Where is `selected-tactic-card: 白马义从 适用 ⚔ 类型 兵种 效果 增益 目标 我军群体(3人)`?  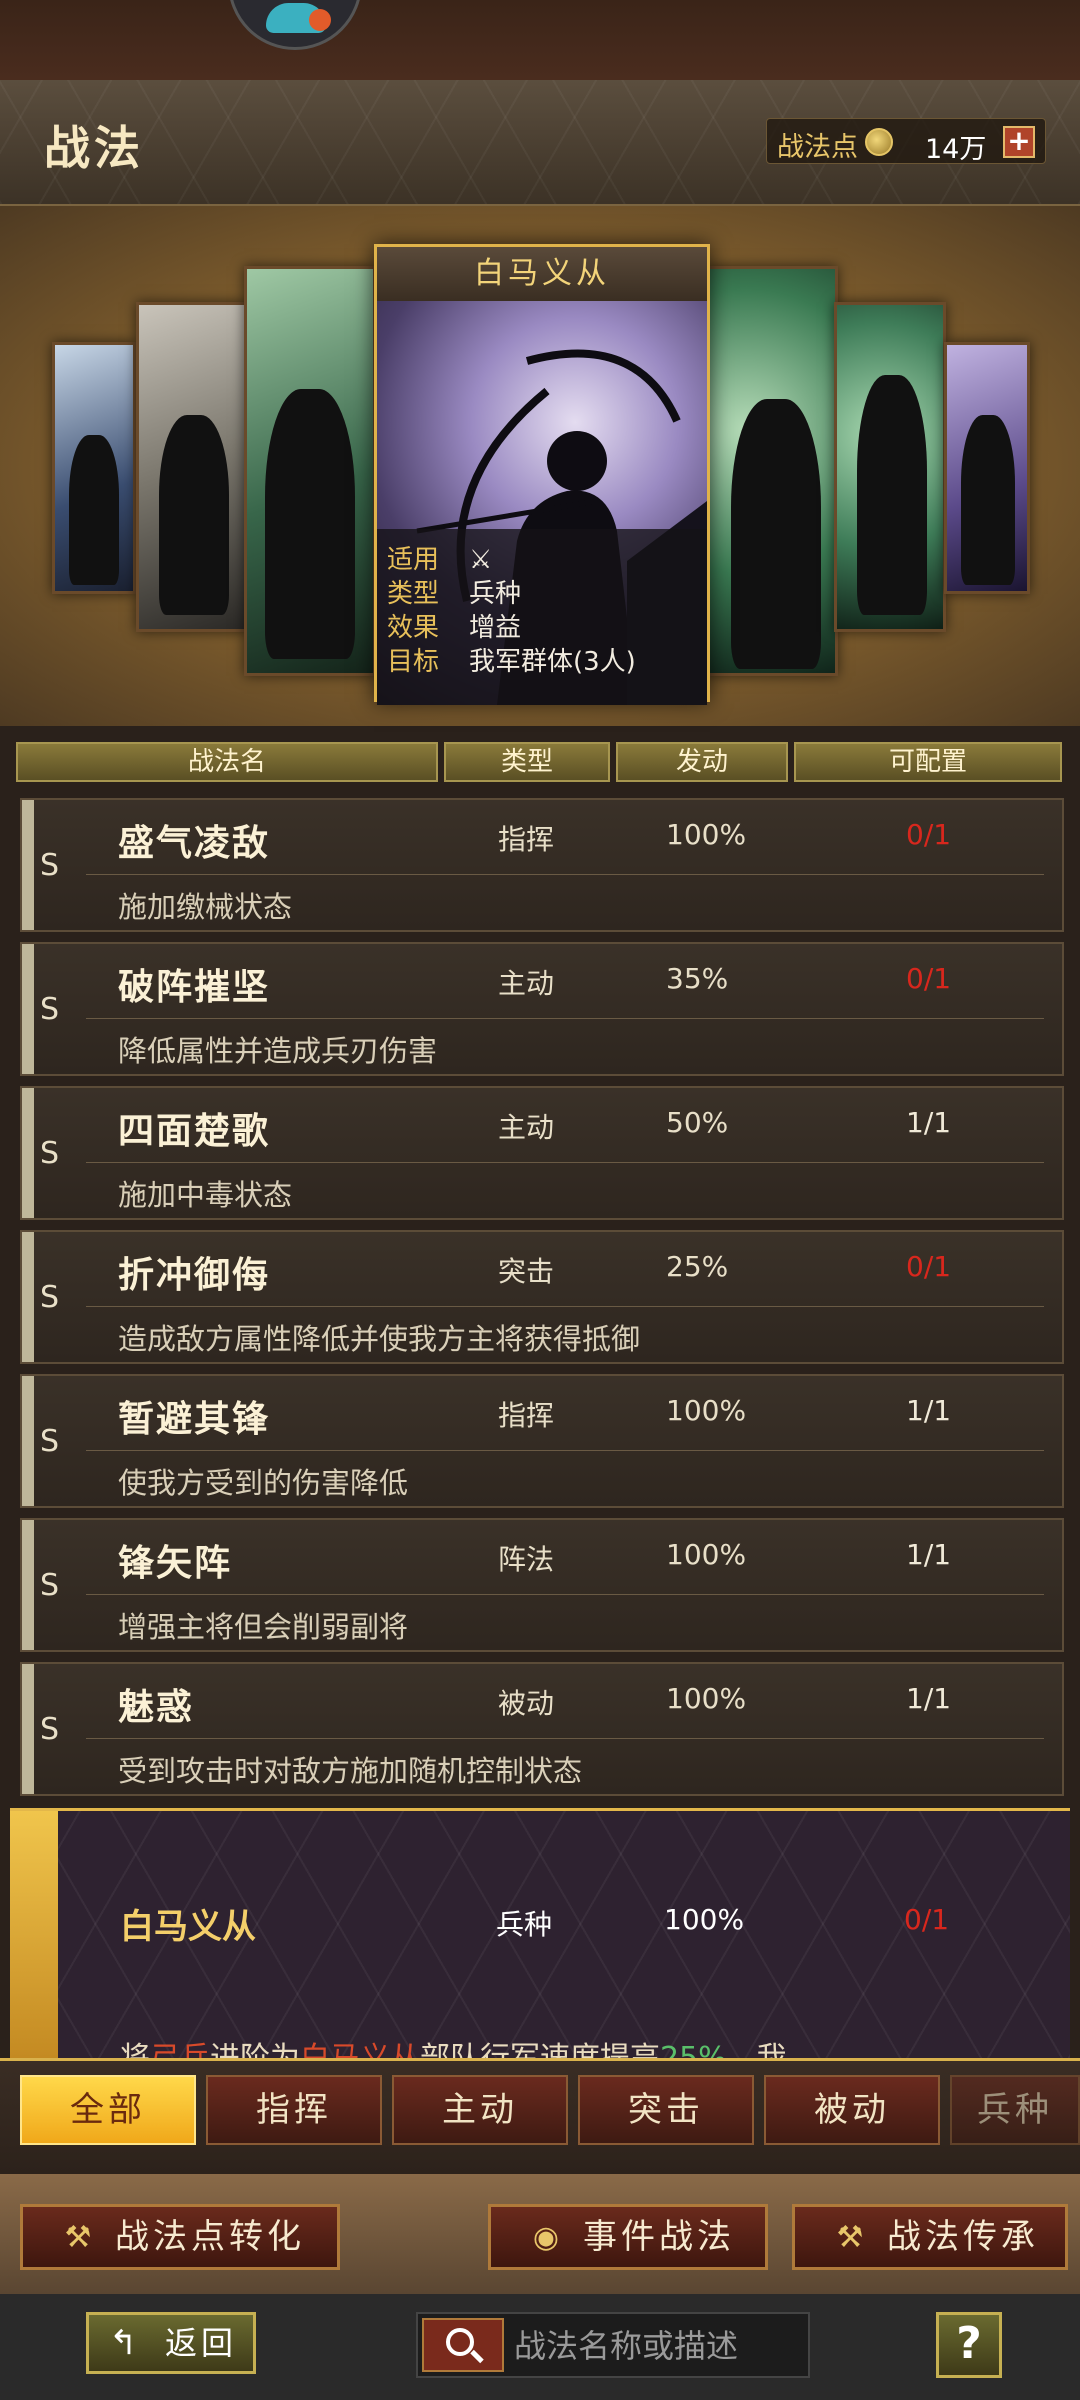 selected-tactic-card: 白马义从 适用 ⚔ 类型 兵种 效果 增益 目标 我军群体(3人) is located at coordinates (542, 474).